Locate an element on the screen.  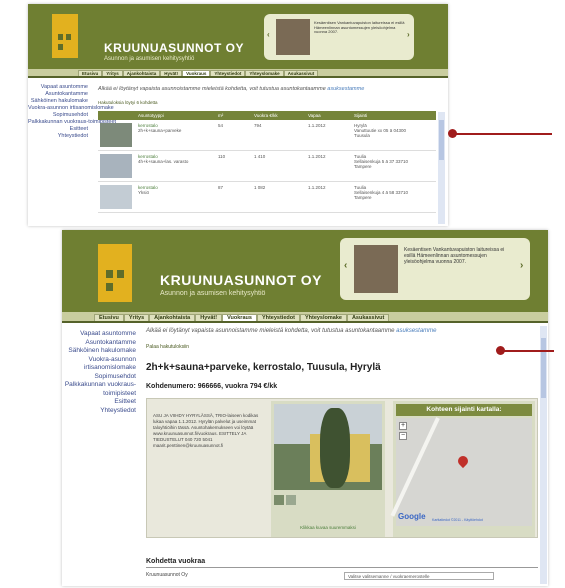
map-title: Kohteen sijainti kartalla: is located at coordinates (464, 410).